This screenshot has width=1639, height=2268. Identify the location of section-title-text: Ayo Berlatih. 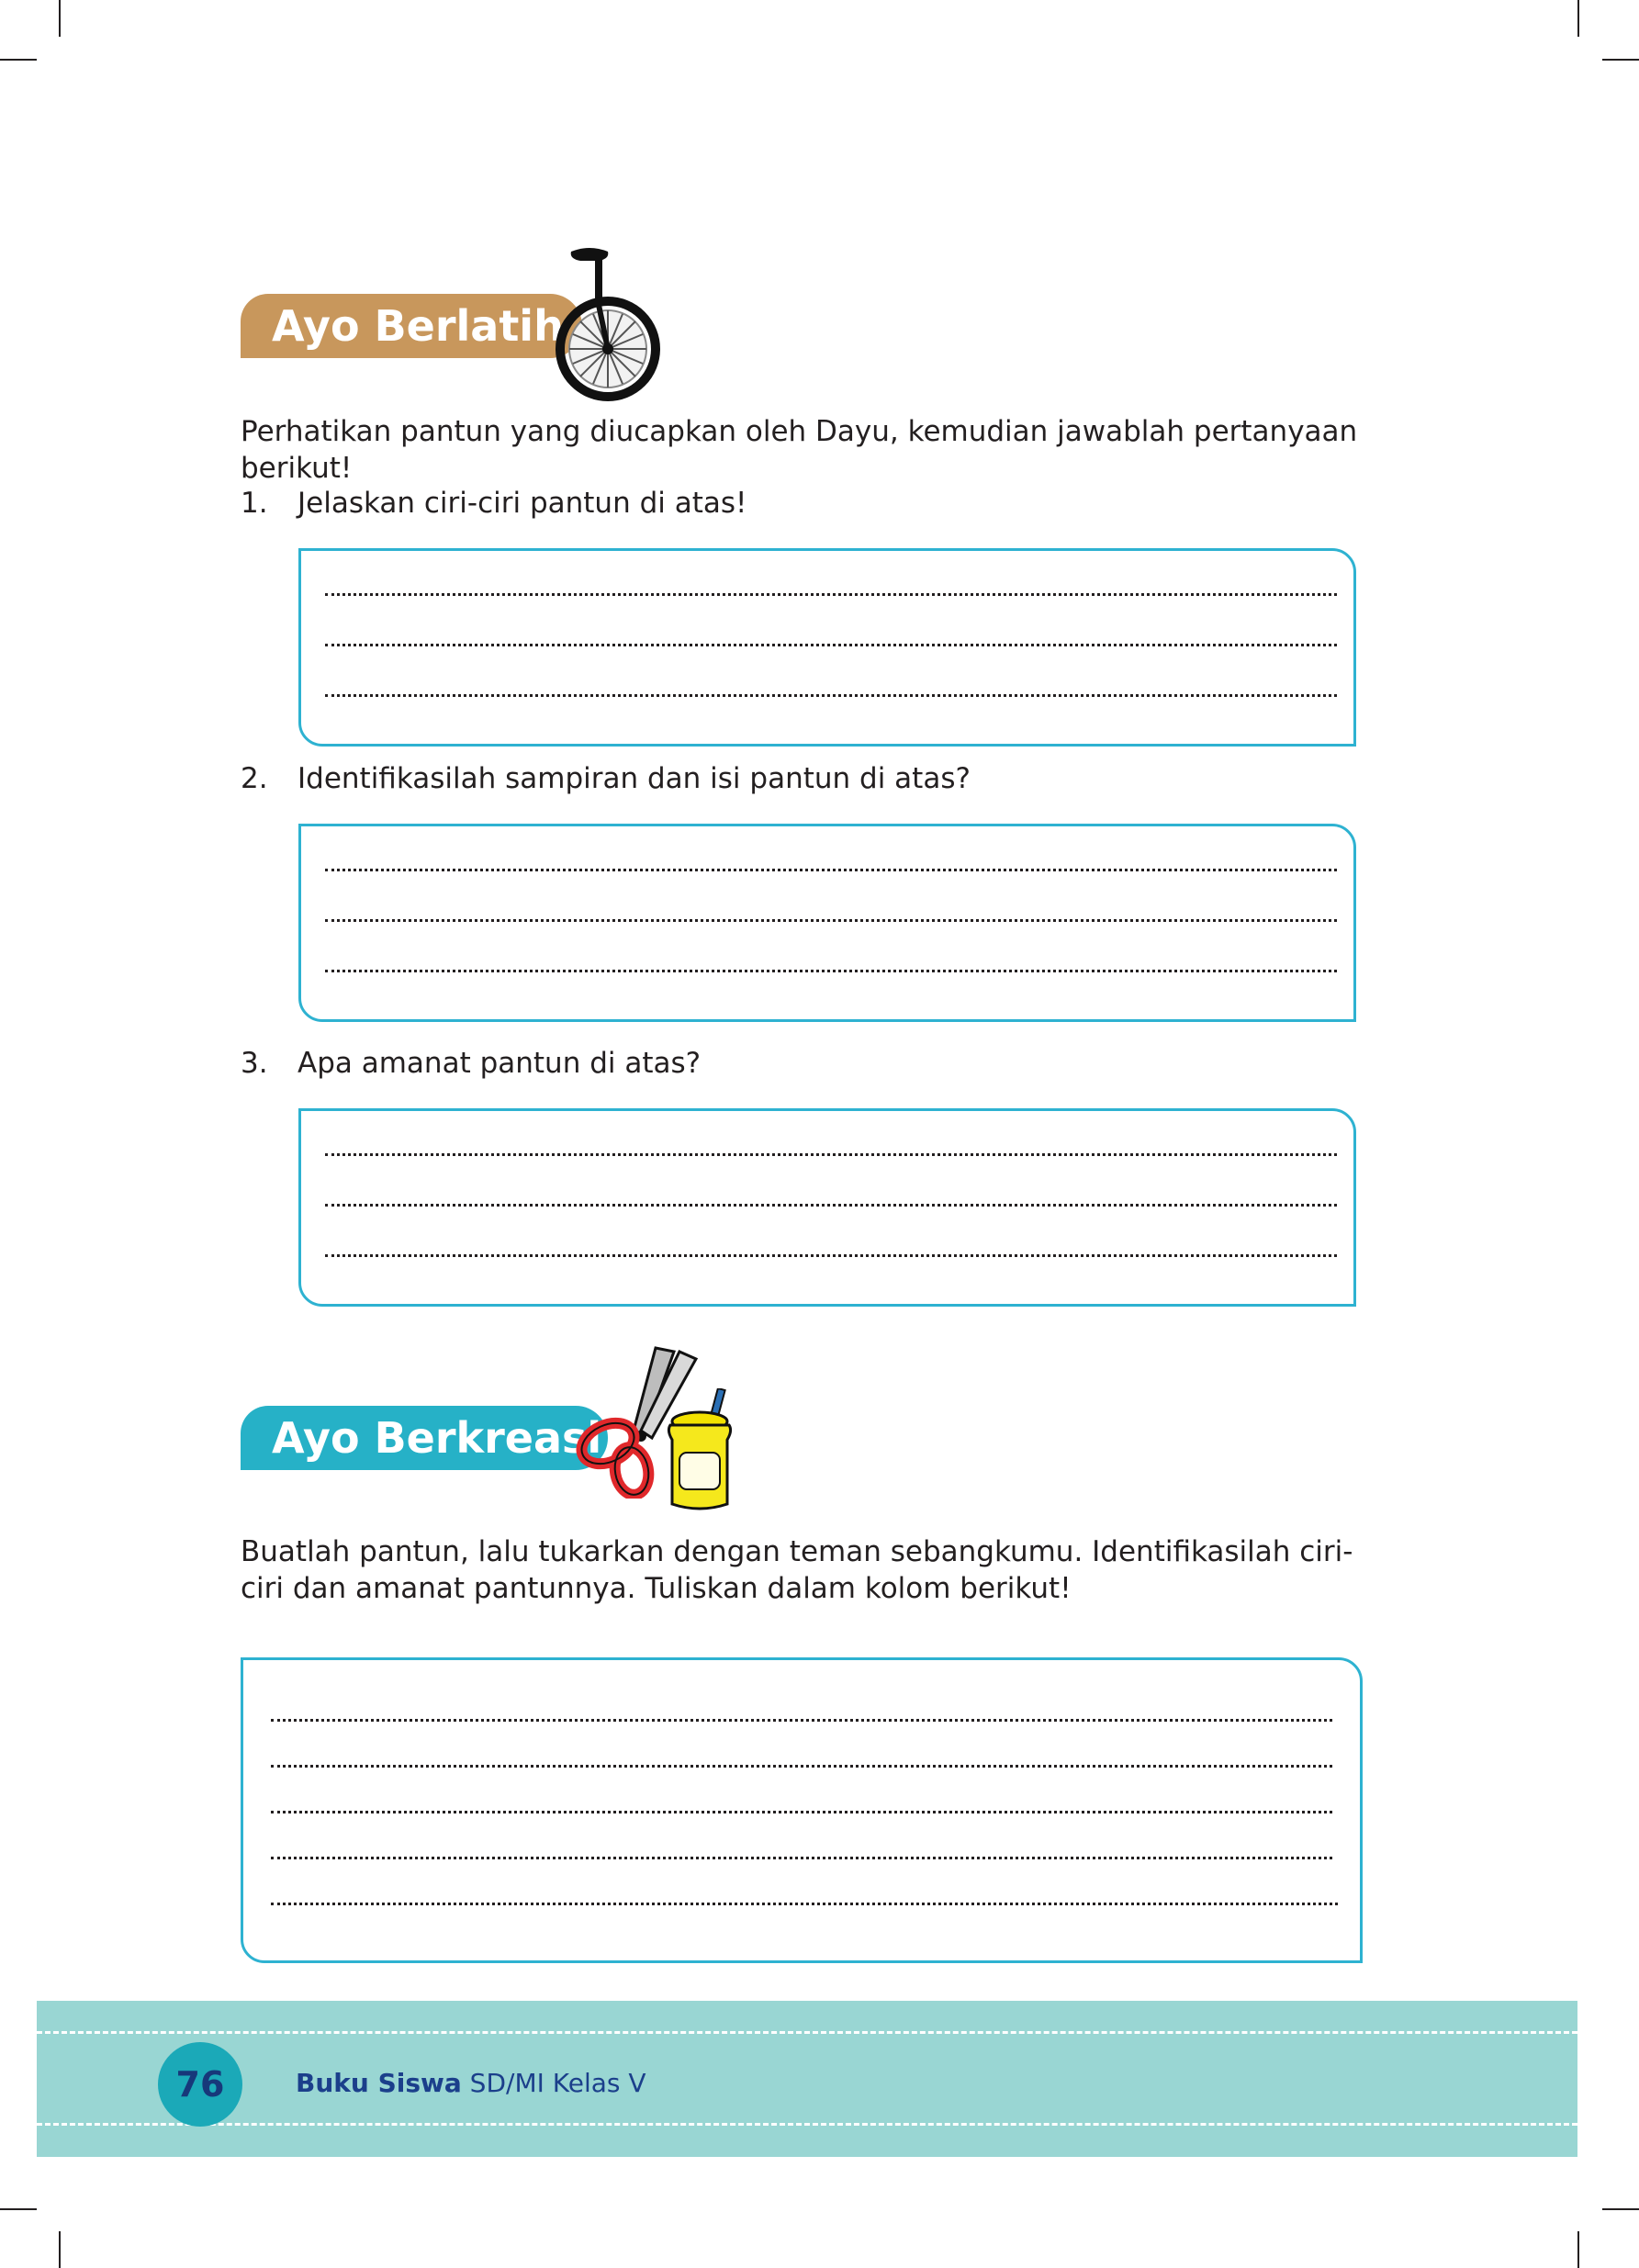
(418, 326).